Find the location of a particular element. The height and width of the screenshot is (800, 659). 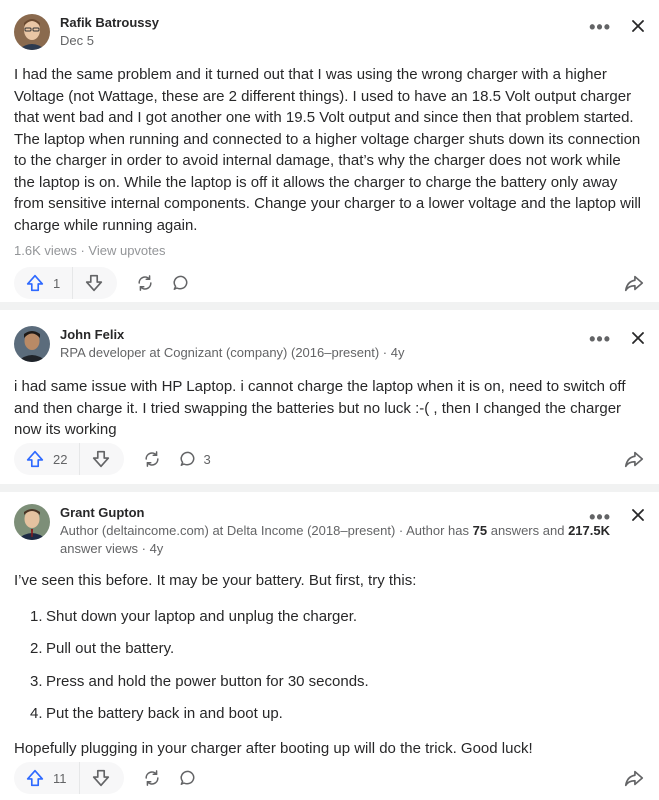

list-number: 3. is located at coordinates (36, 681).